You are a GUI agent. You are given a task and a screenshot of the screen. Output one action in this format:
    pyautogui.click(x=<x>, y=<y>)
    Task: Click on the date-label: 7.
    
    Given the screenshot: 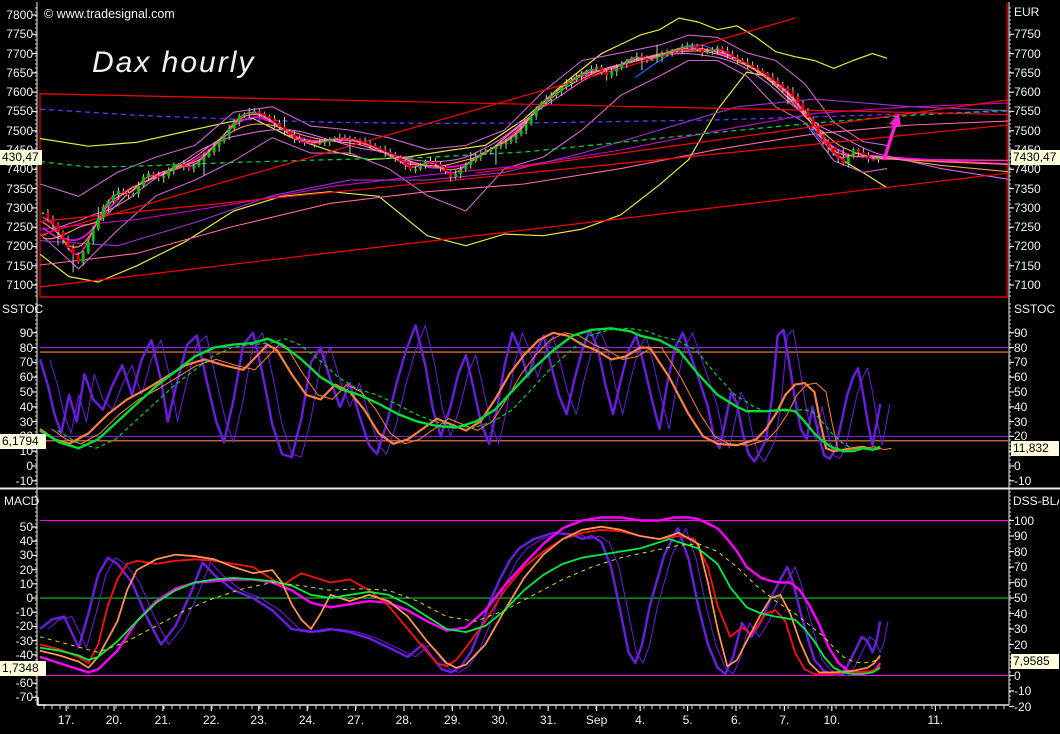 What is the action you would take?
    pyautogui.click(x=784, y=720)
    